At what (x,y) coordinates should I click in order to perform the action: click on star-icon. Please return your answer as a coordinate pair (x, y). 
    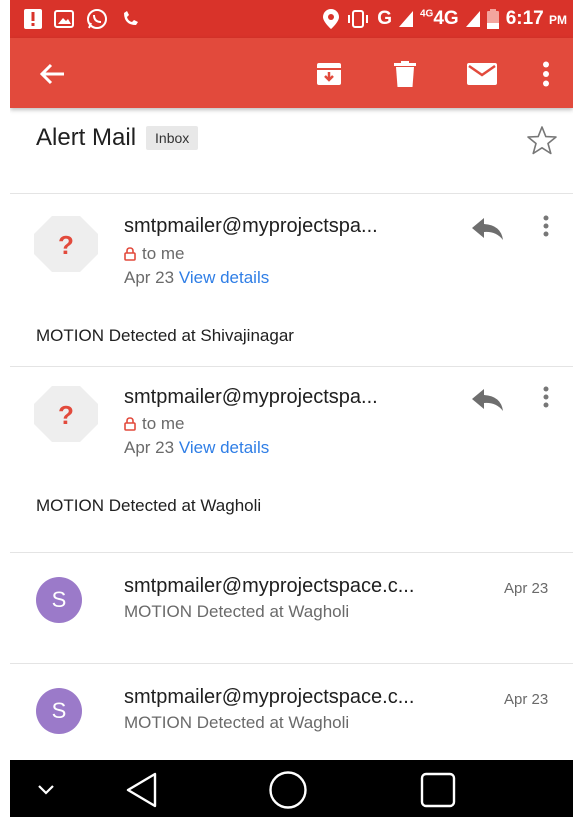
    Looking at the image, I should click on (542, 140).